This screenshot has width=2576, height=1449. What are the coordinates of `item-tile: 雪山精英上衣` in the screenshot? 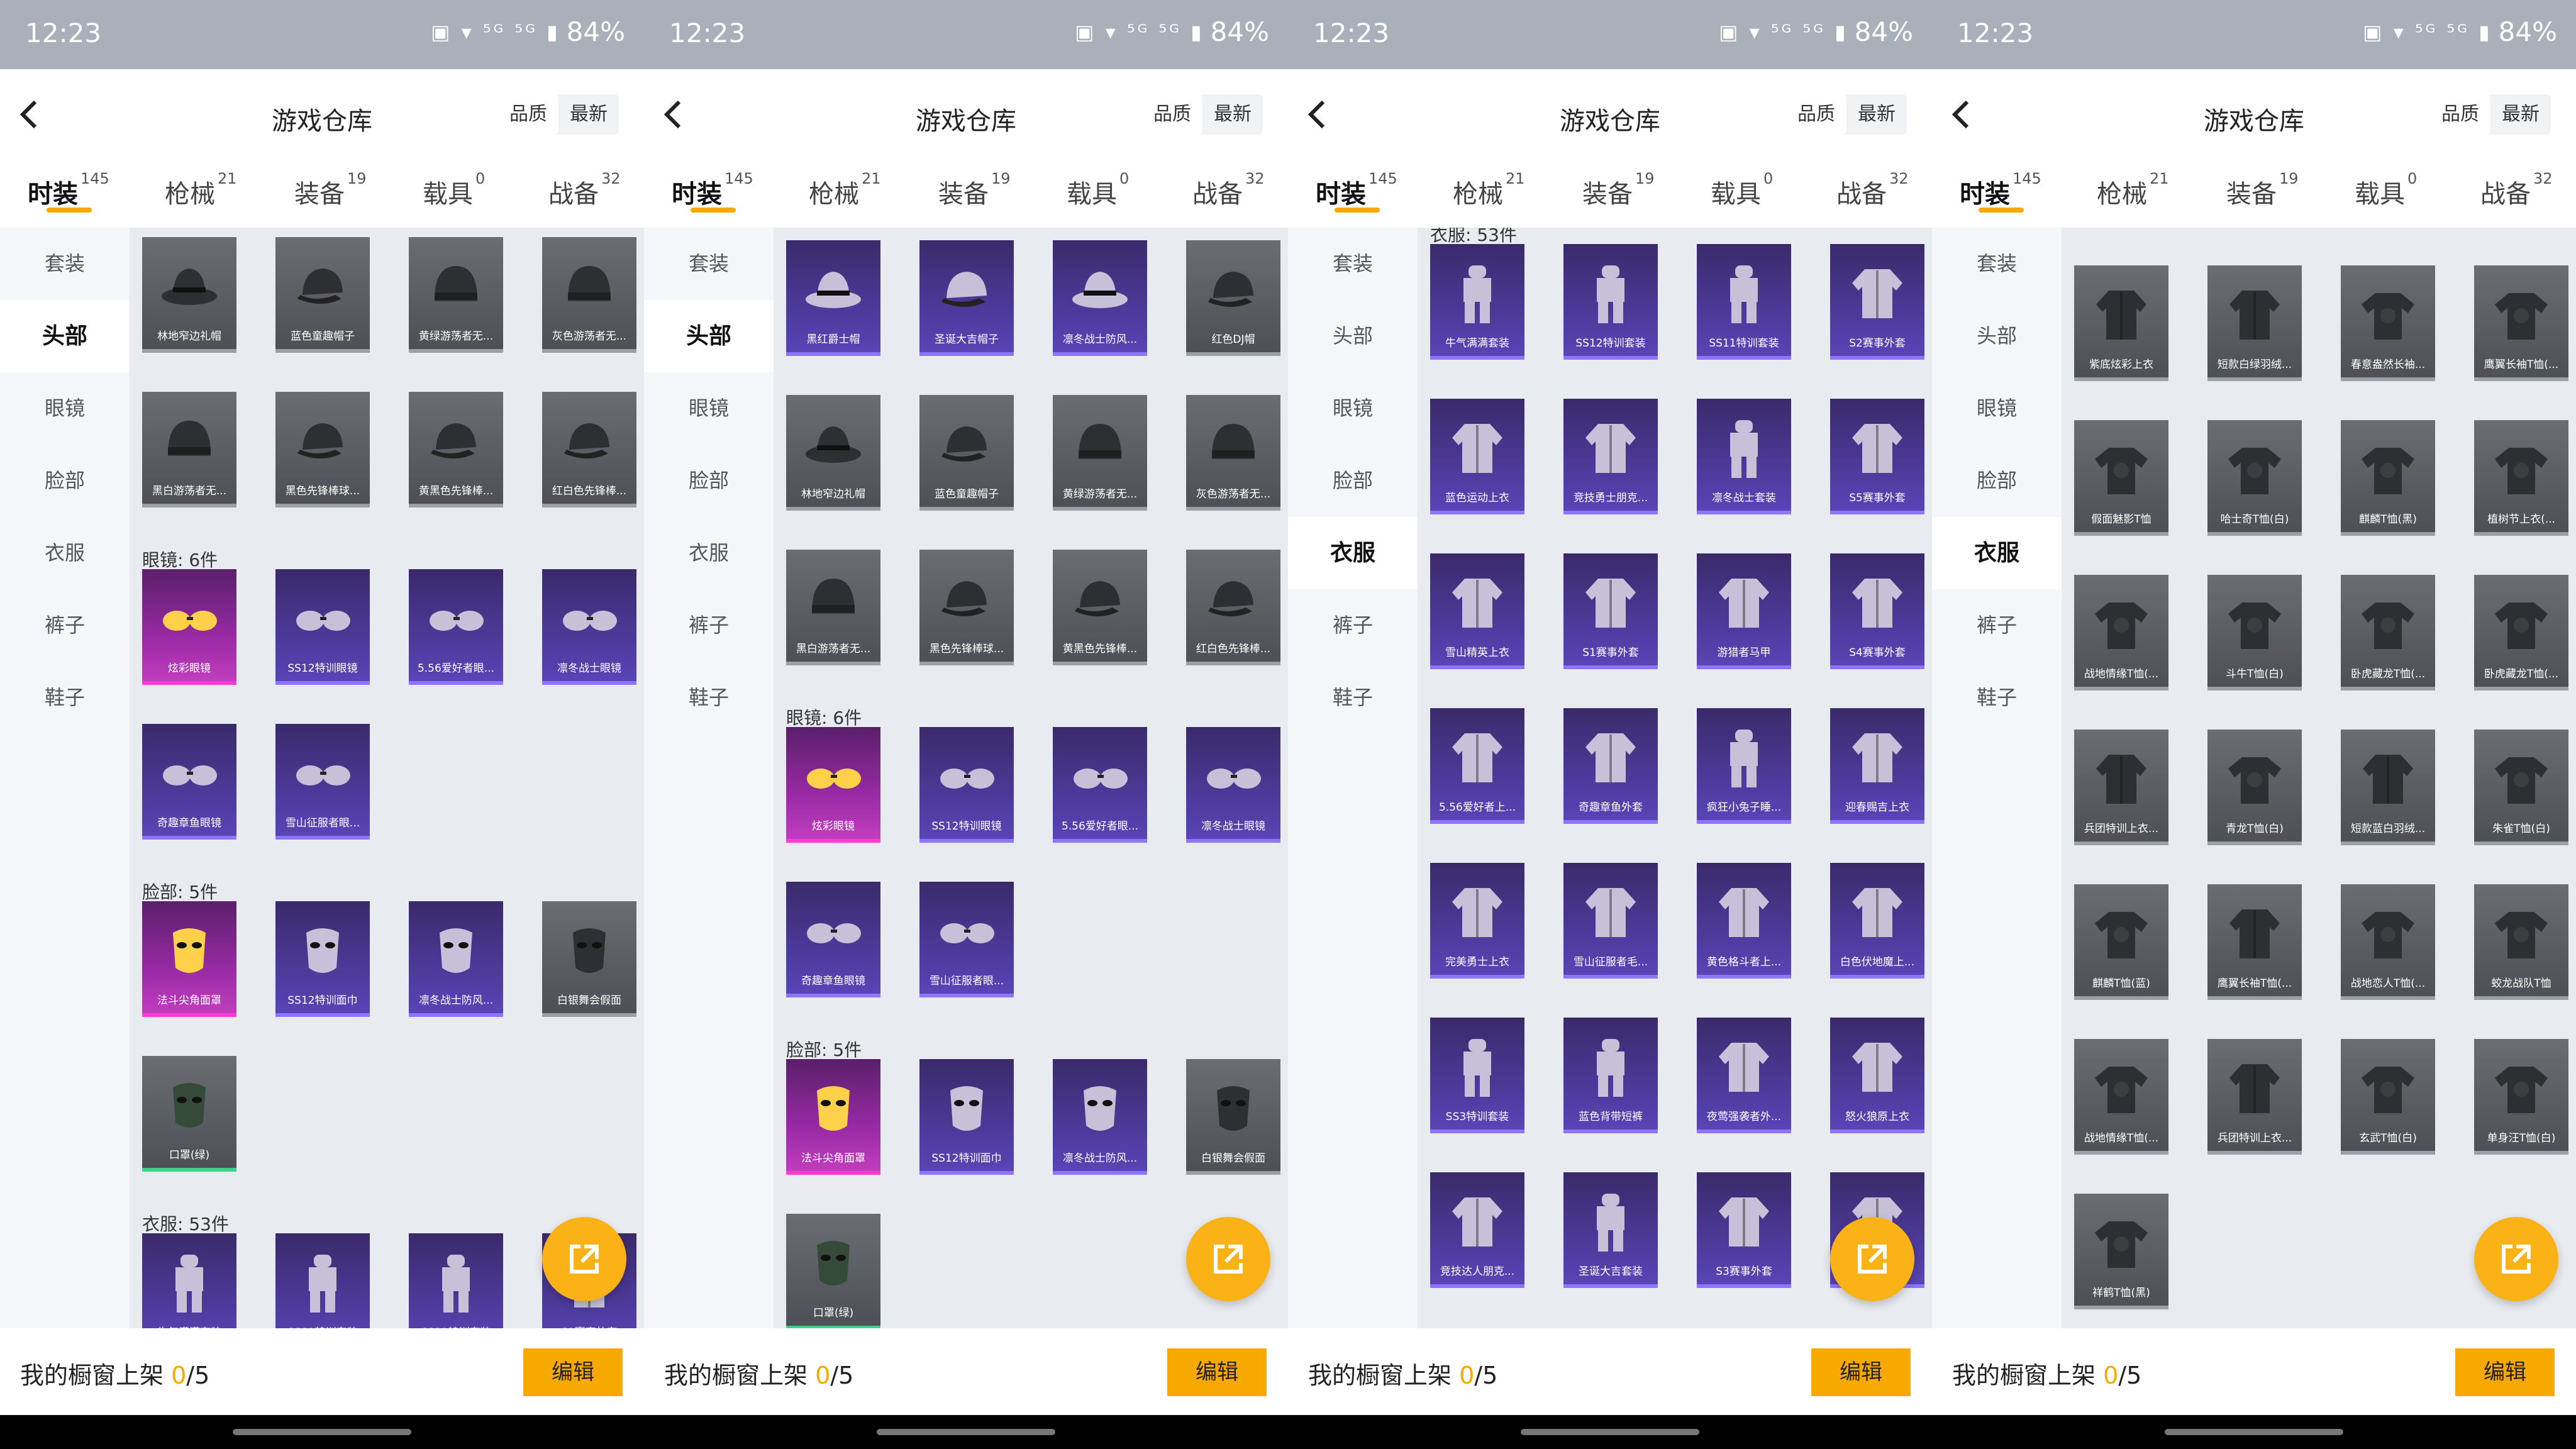 It's located at (1477, 611).